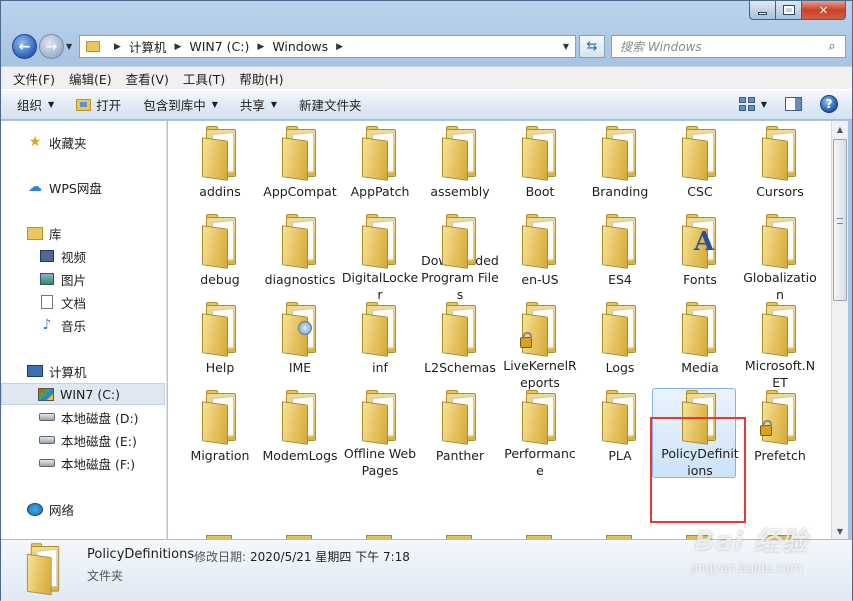 The image size is (853, 601). What do you see at coordinates (380, 346) in the screenshot?
I see `folder-item: inf` at bounding box center [380, 346].